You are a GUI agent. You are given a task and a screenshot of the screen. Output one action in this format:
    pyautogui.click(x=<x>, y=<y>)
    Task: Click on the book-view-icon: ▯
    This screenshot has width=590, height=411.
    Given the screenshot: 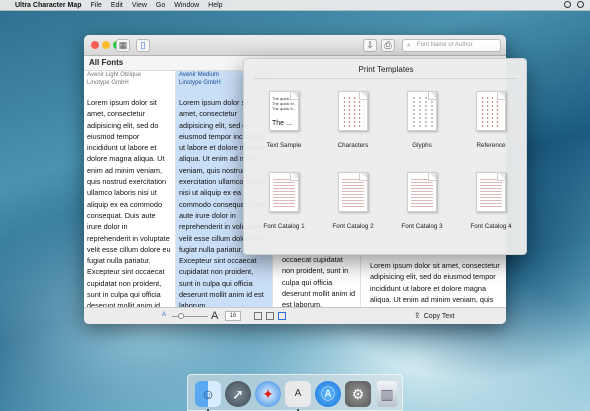 What is the action you would take?
    pyautogui.click(x=143, y=45)
    